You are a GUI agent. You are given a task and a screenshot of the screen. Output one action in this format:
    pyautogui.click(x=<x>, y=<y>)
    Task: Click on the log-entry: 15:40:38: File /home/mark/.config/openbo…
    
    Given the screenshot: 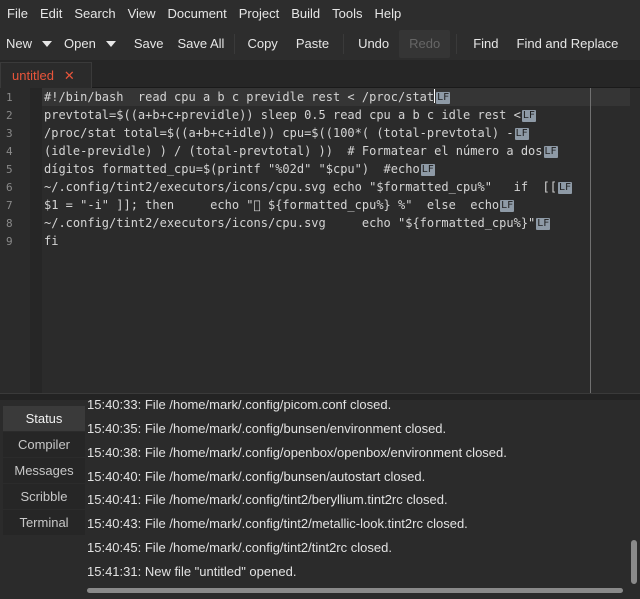 What is the action you would take?
    pyautogui.click(x=297, y=452)
    